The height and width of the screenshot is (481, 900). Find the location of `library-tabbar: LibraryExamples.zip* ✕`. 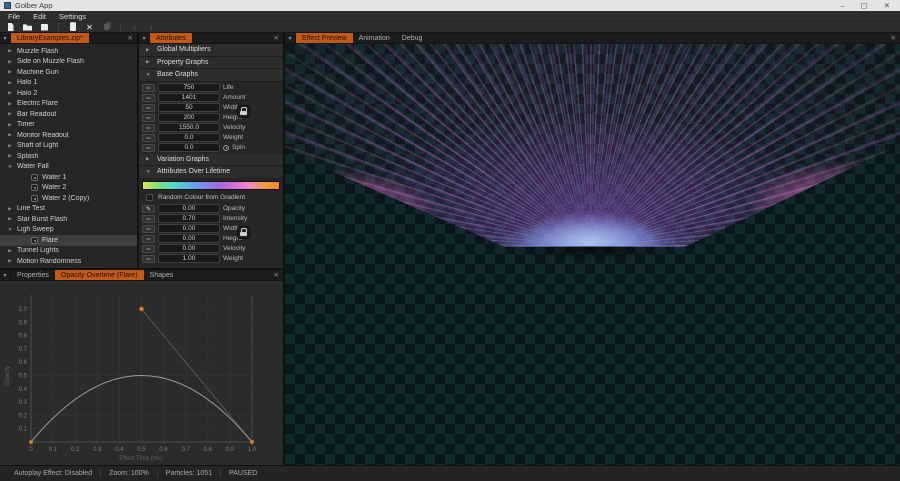

library-tabbar: LibraryExamples.zip* ✕ is located at coordinates (68, 38).